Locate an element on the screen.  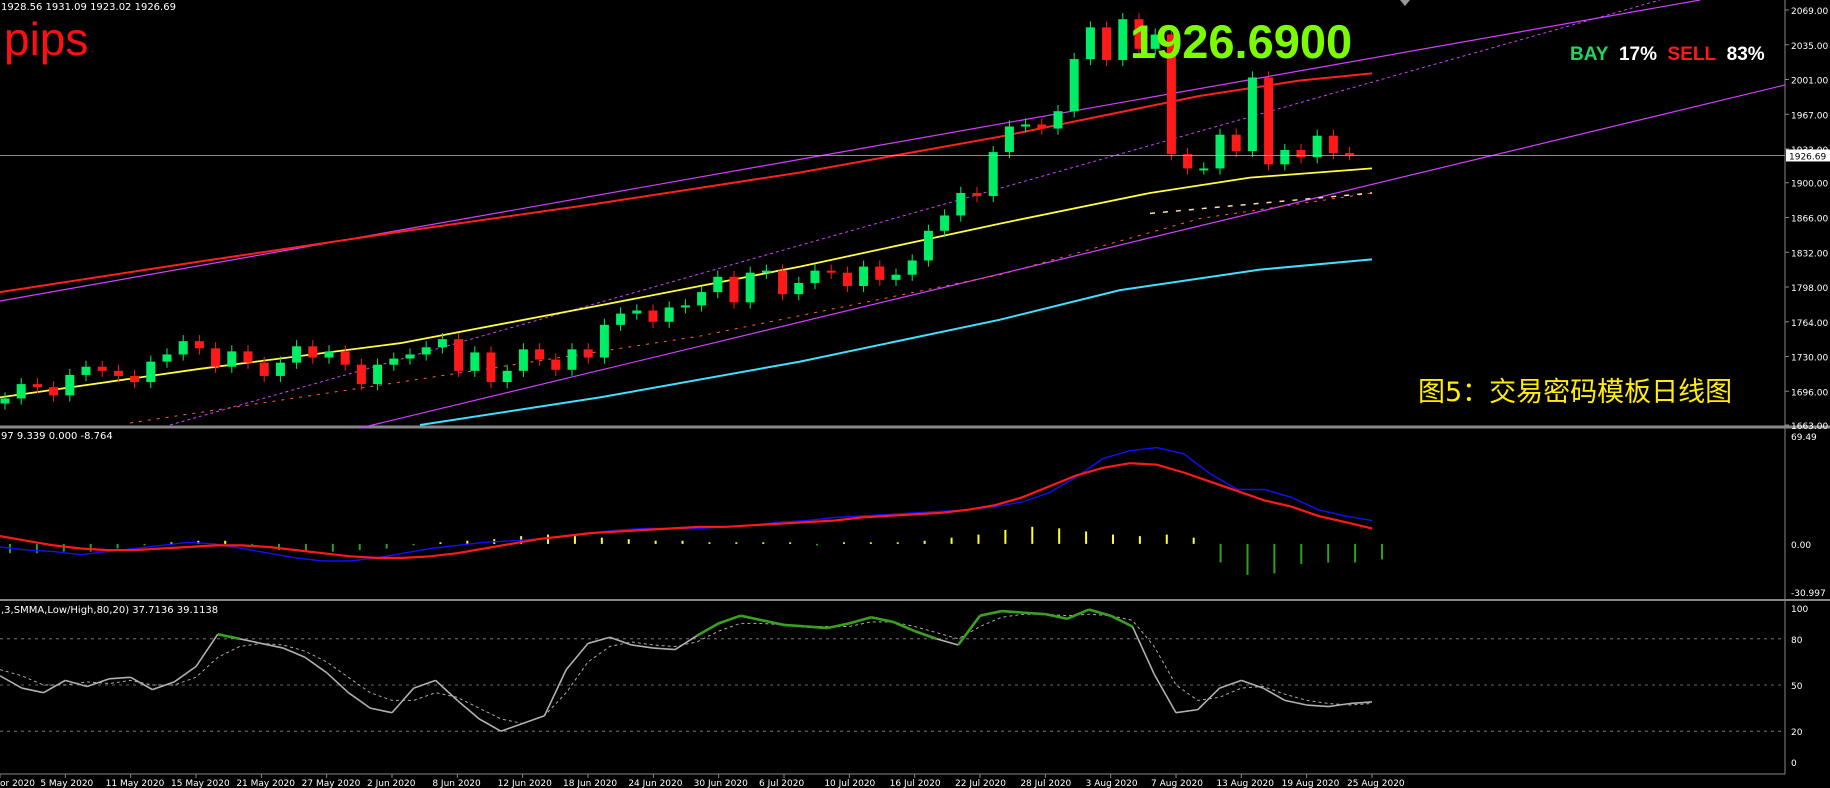
stoch-tick-label: 80 is located at coordinates (1797, 641).